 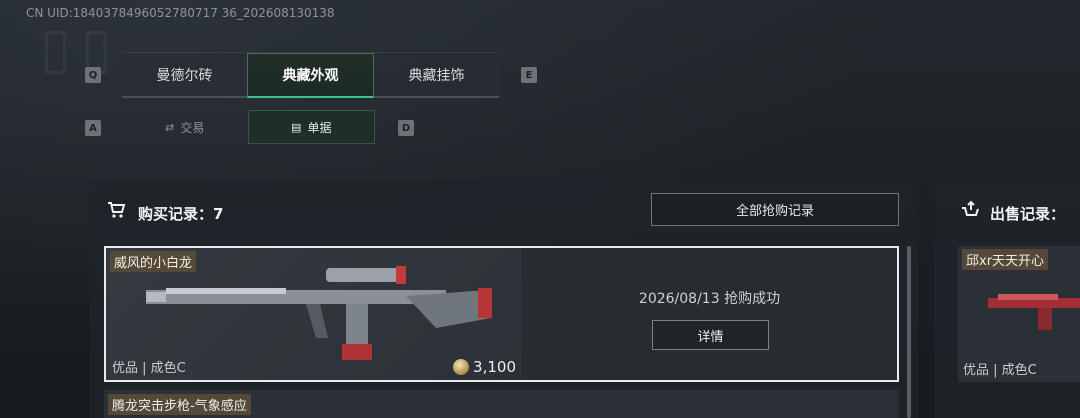 I want to click on item-name-tag: 腾龙突击步枪-气象感应, so click(x=179, y=404).